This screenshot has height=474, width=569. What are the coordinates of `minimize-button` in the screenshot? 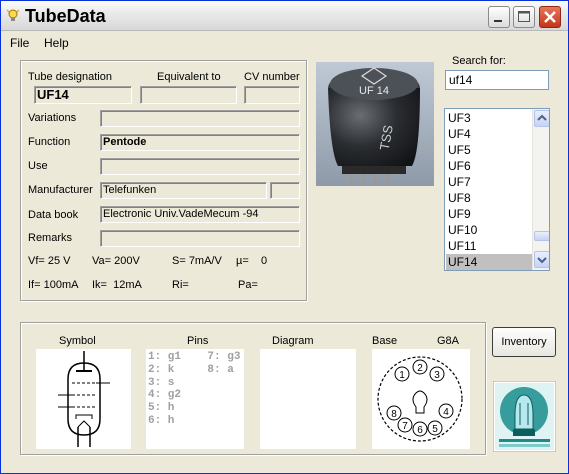 It's located at (499, 17).